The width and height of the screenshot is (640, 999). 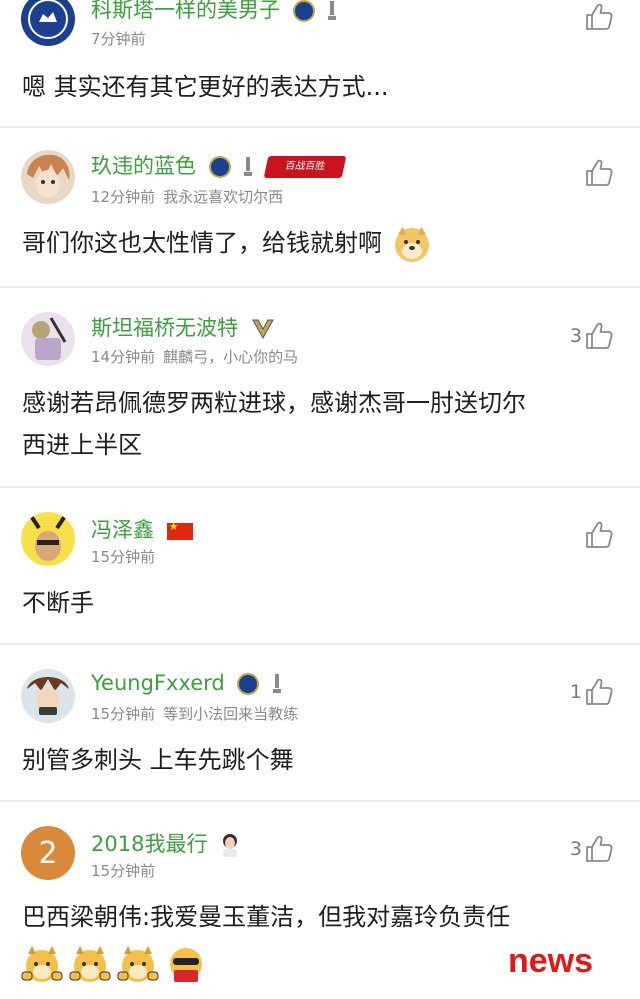 I want to click on doge-emoji-icon, so click(x=411, y=244).